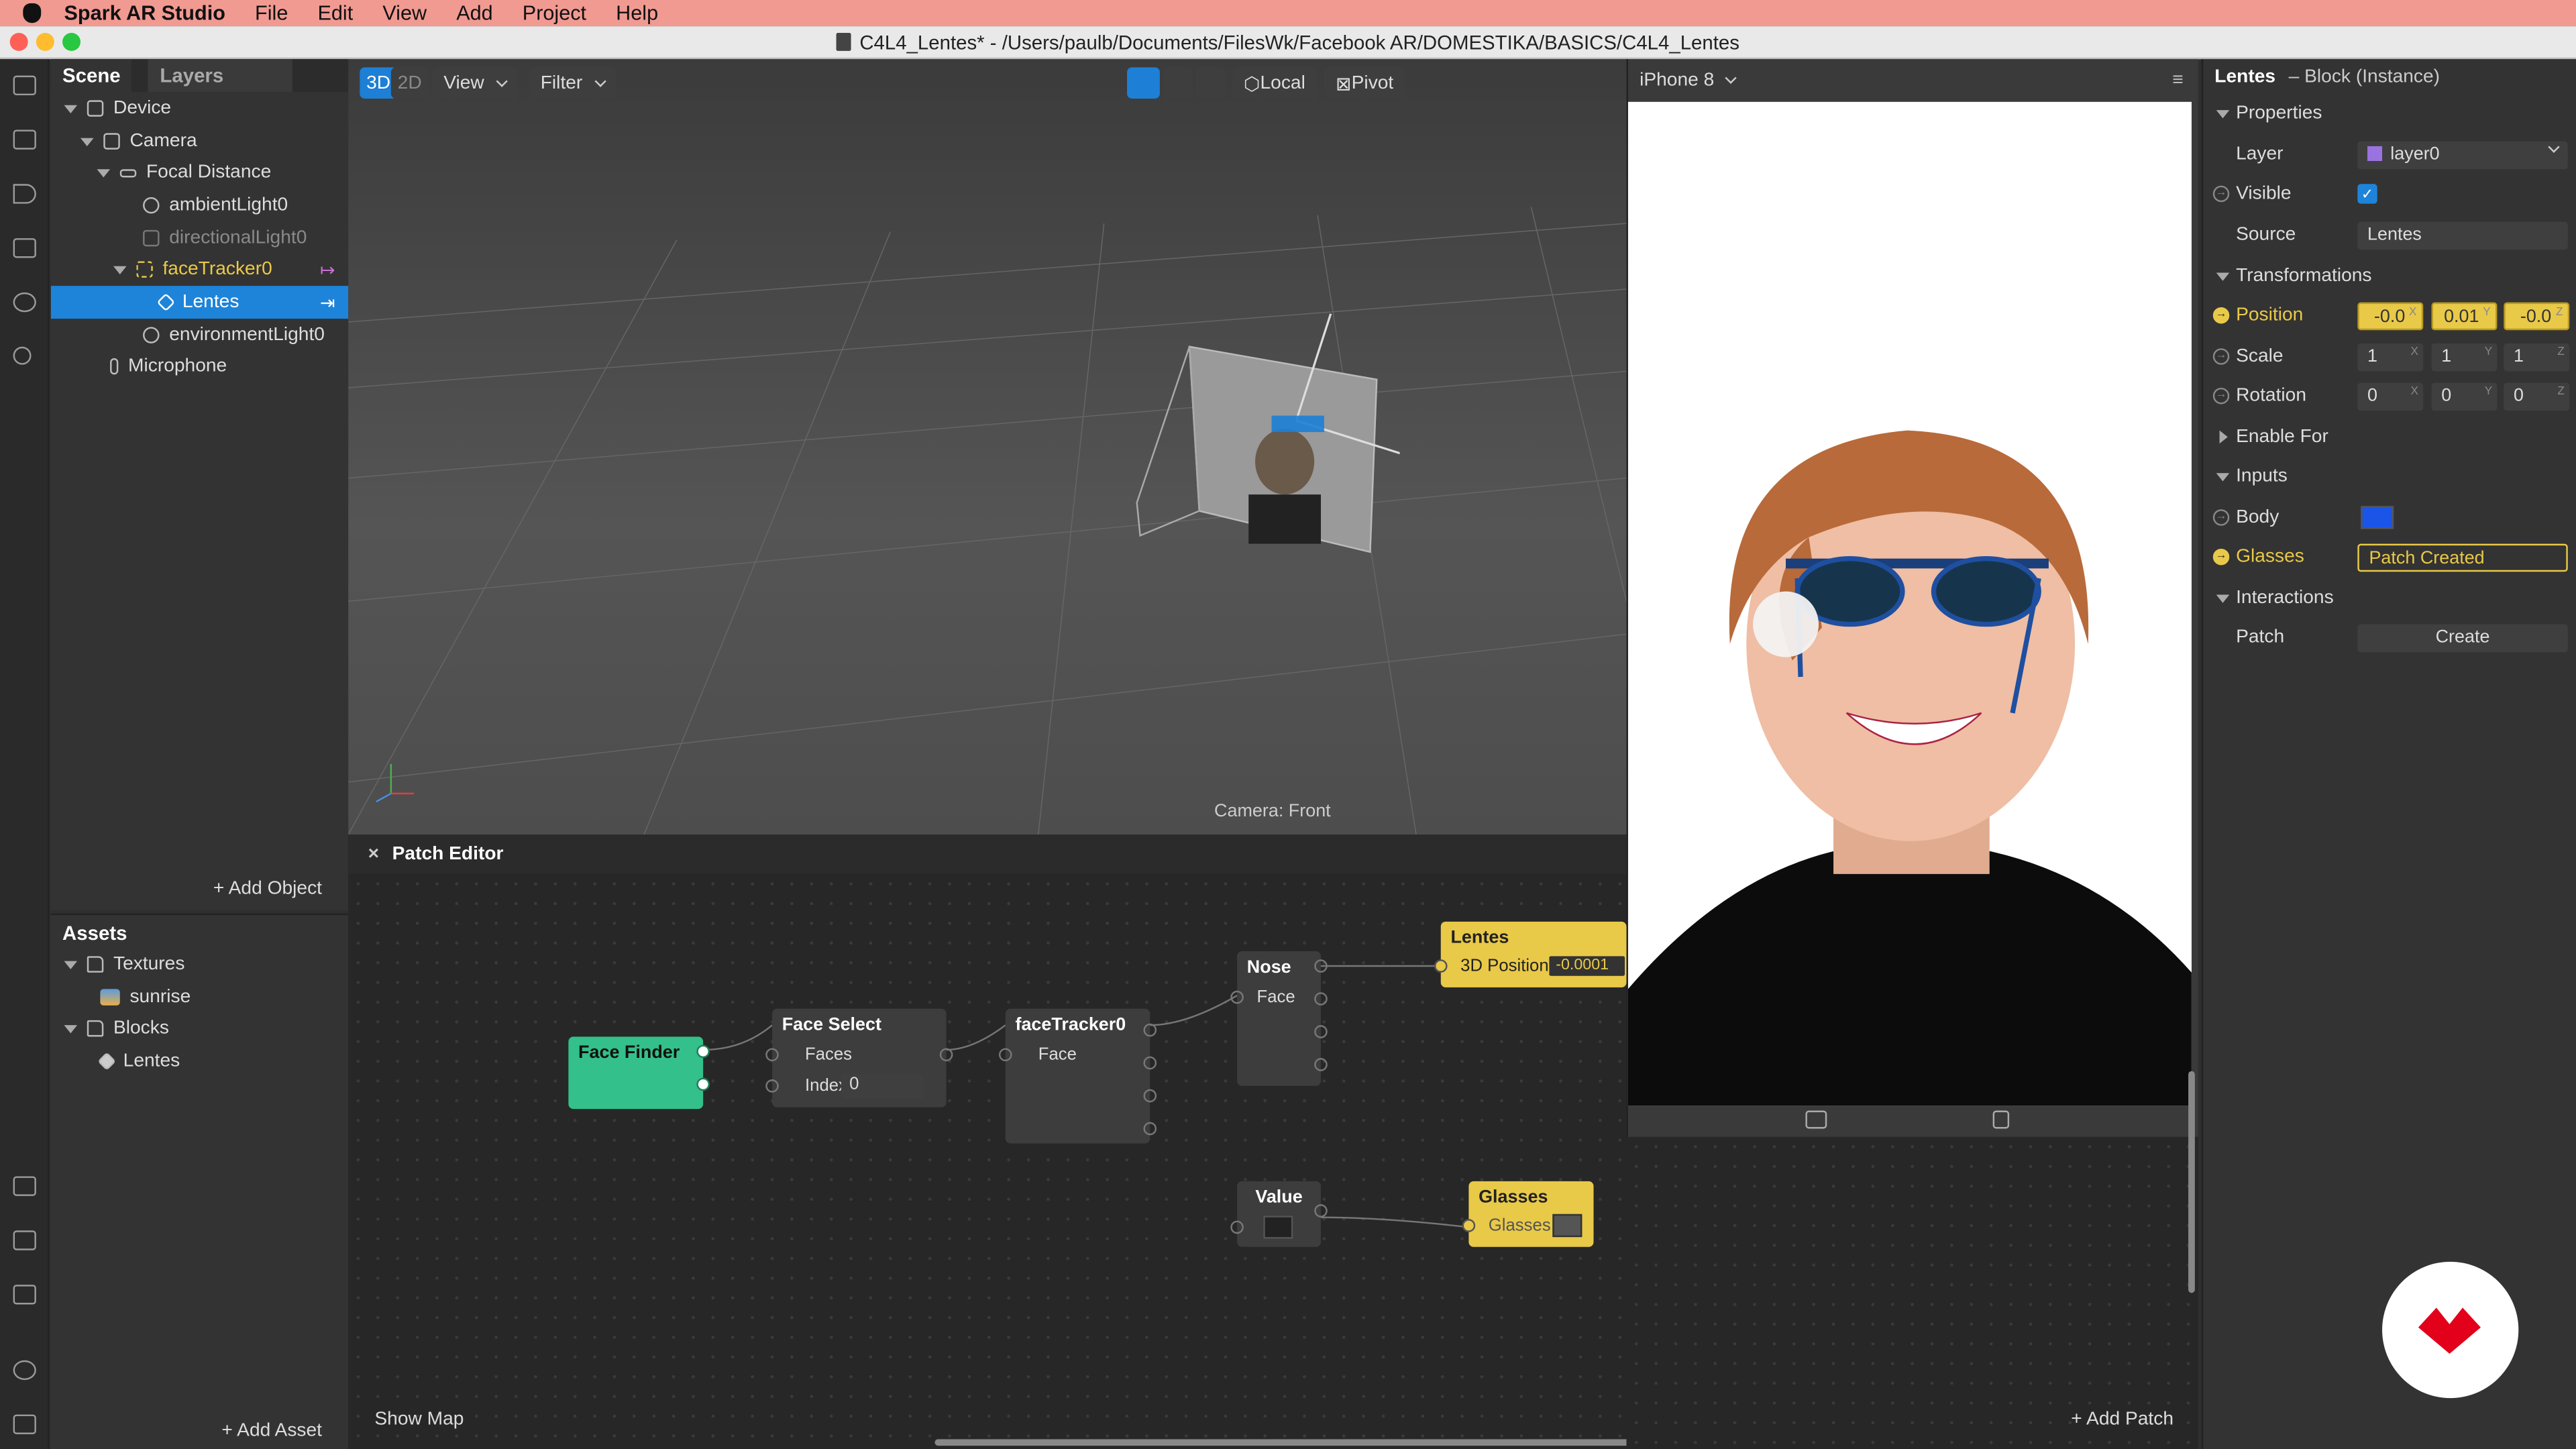 The height and width of the screenshot is (1449, 2576). I want to click on mode-2d-button: 2D, so click(409, 83).